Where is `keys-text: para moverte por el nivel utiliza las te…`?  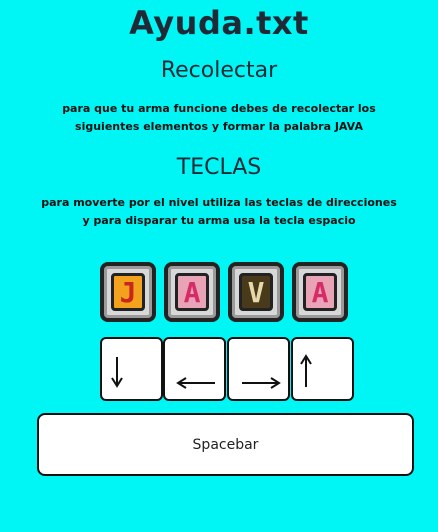 keys-text: para moverte por el nivel utiliza las te… is located at coordinates (219, 211).